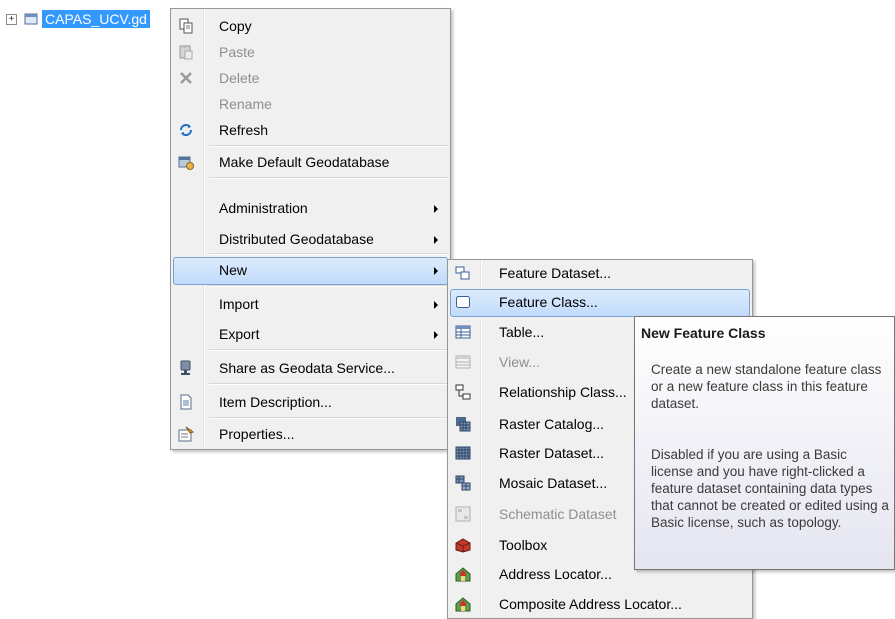  What do you see at coordinates (310, 78) in the screenshot?
I see `menu-item-delete: Delete` at bounding box center [310, 78].